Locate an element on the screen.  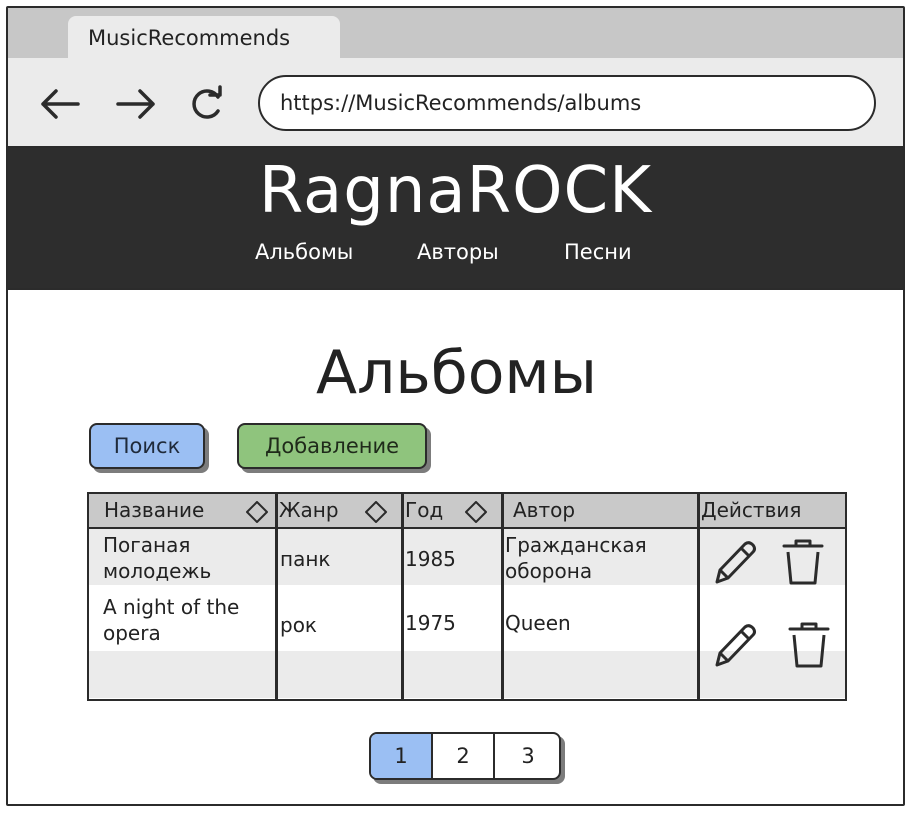
page-button-1: 1 is located at coordinates (402, 756).